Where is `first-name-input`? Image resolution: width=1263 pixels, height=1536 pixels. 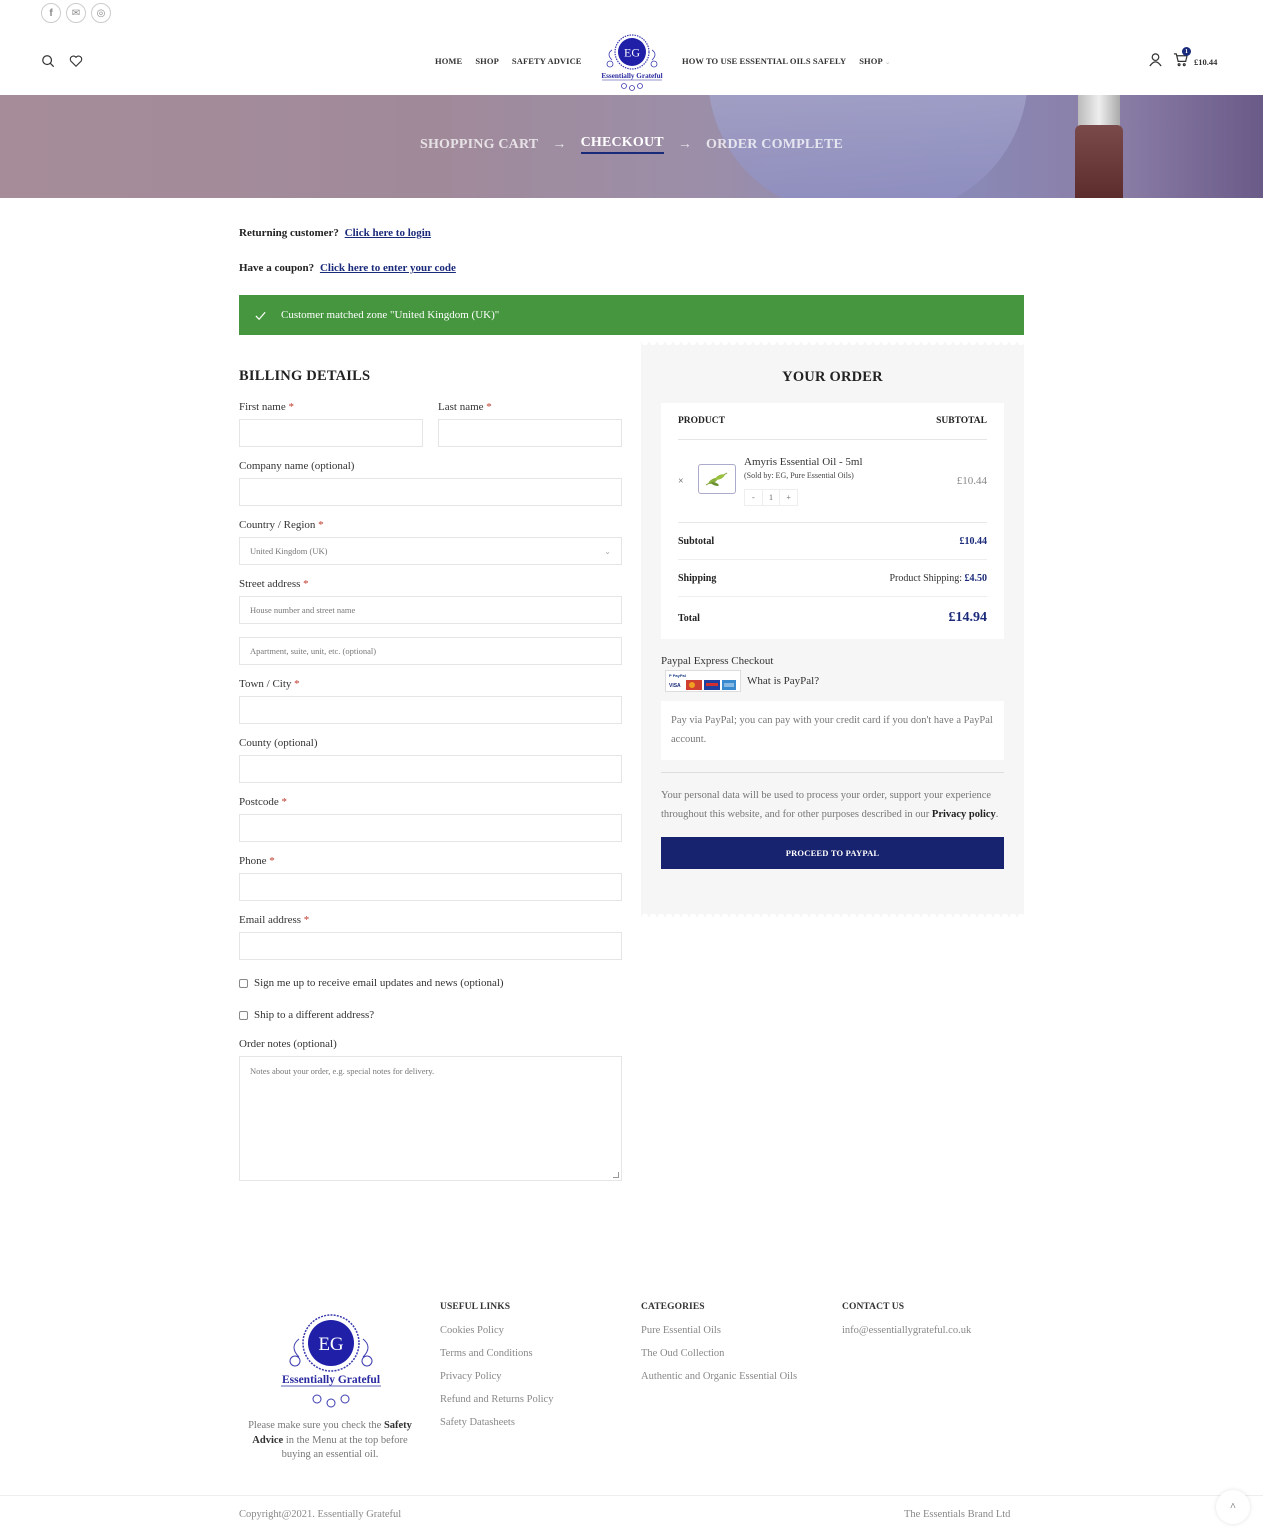
first-name-input is located at coordinates (331, 433).